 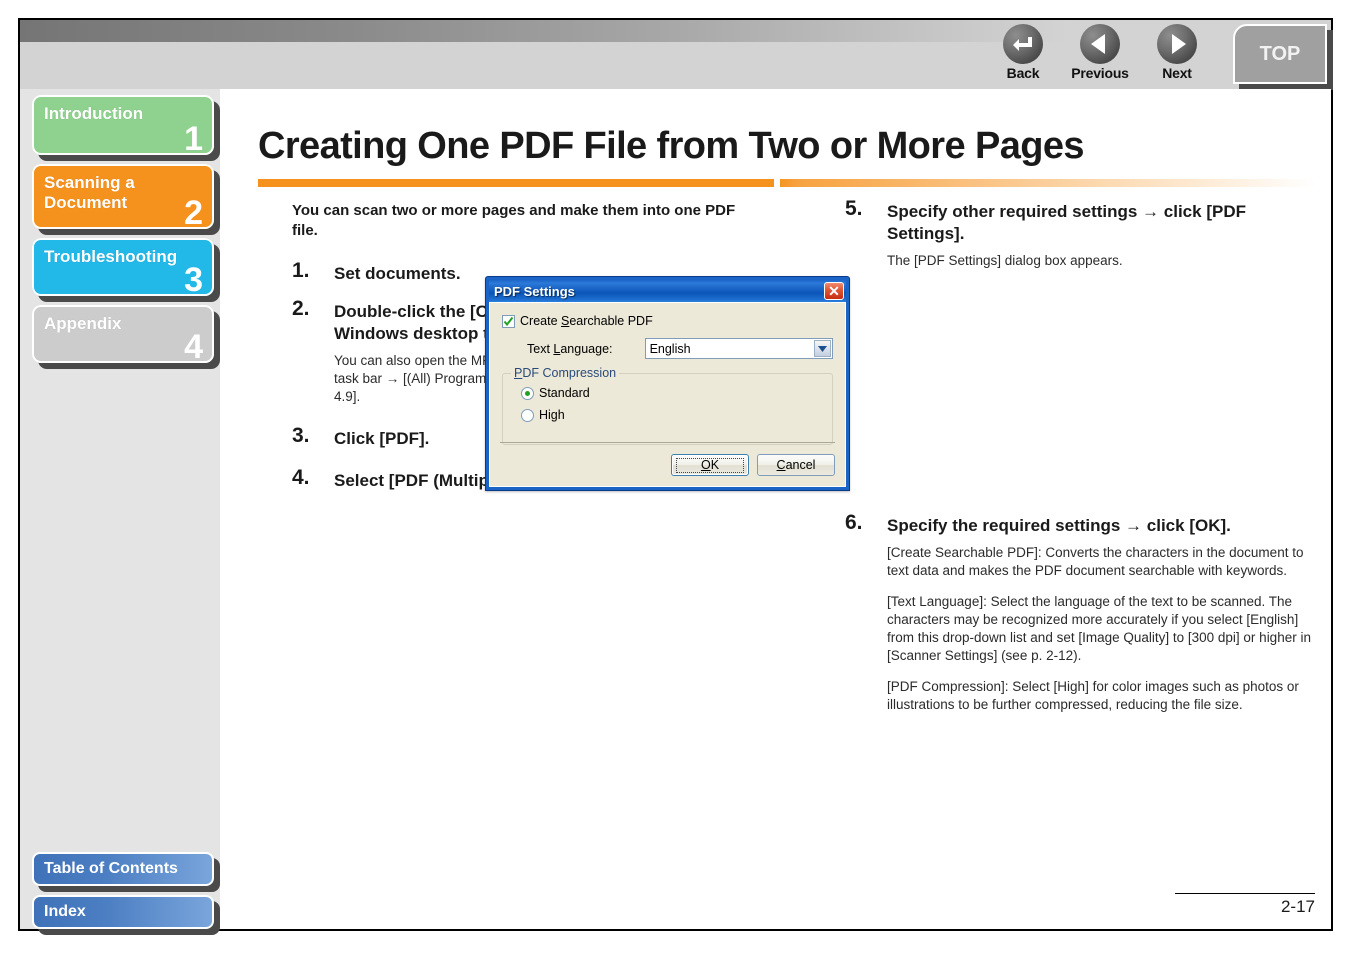 I want to click on left-triangle-icon, so click(x=1100, y=44).